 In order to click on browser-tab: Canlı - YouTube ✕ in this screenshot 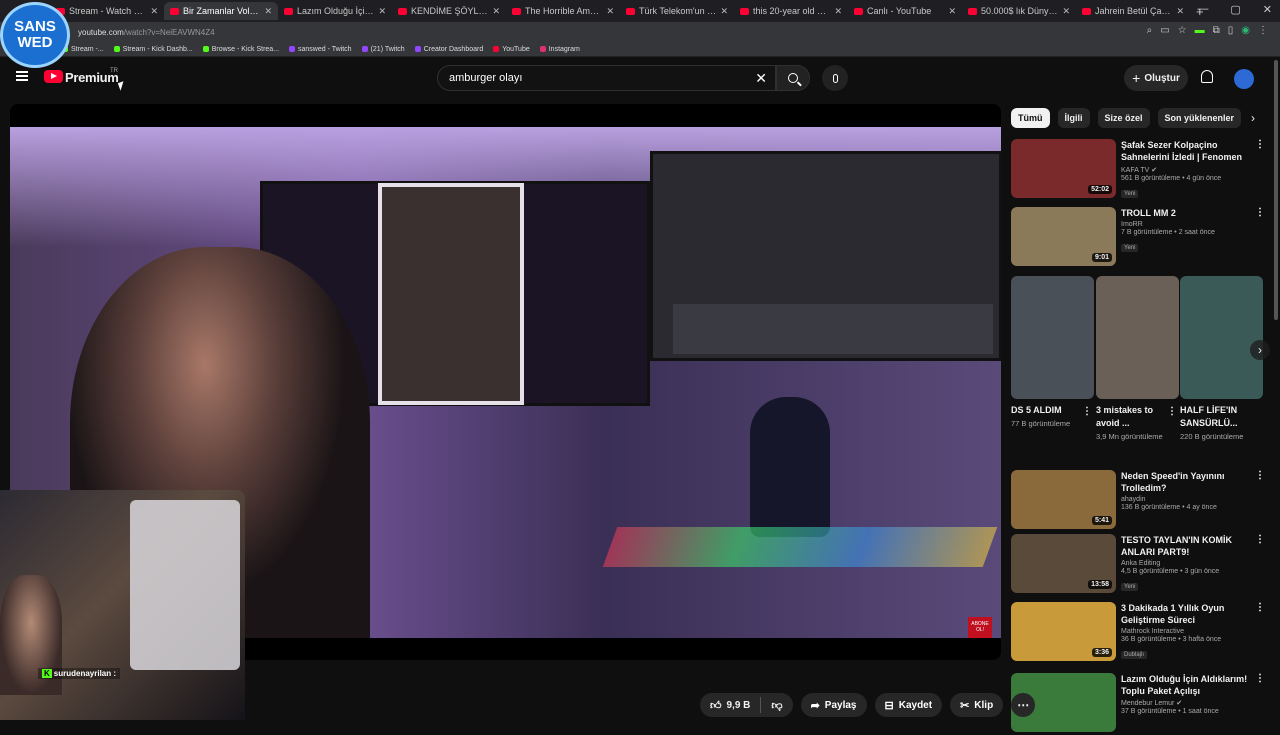, I will do `click(905, 11)`.